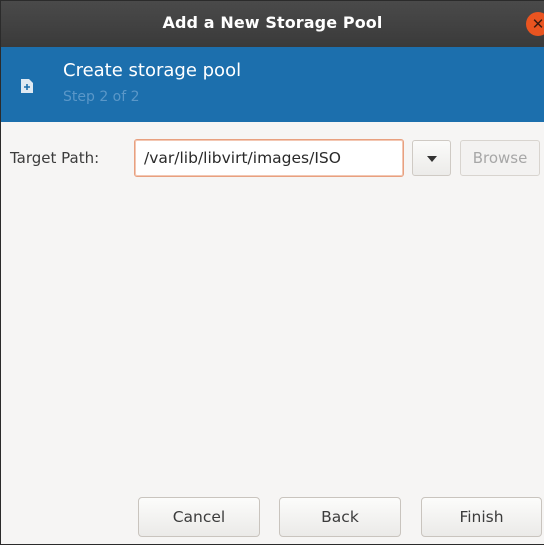  What do you see at coordinates (481, 517) in the screenshot?
I see `finish-button: Finish` at bounding box center [481, 517].